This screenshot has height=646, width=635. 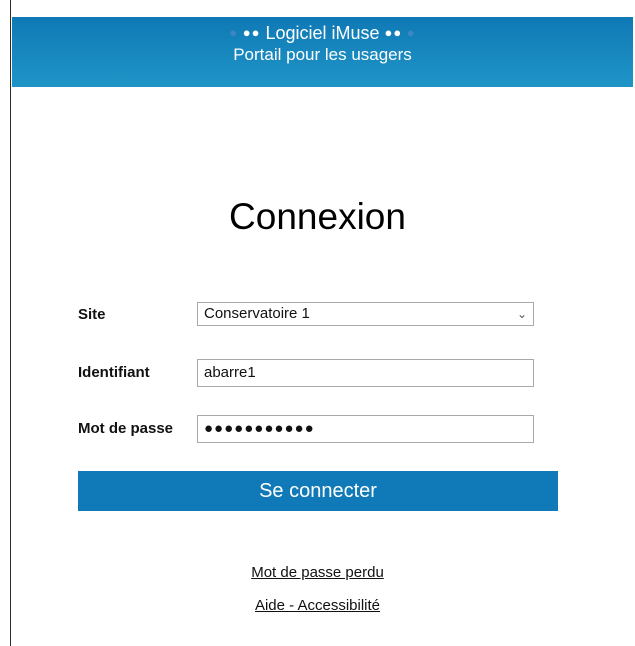 I want to click on app-subtitle: Portail pour les usagers, so click(x=322, y=54).